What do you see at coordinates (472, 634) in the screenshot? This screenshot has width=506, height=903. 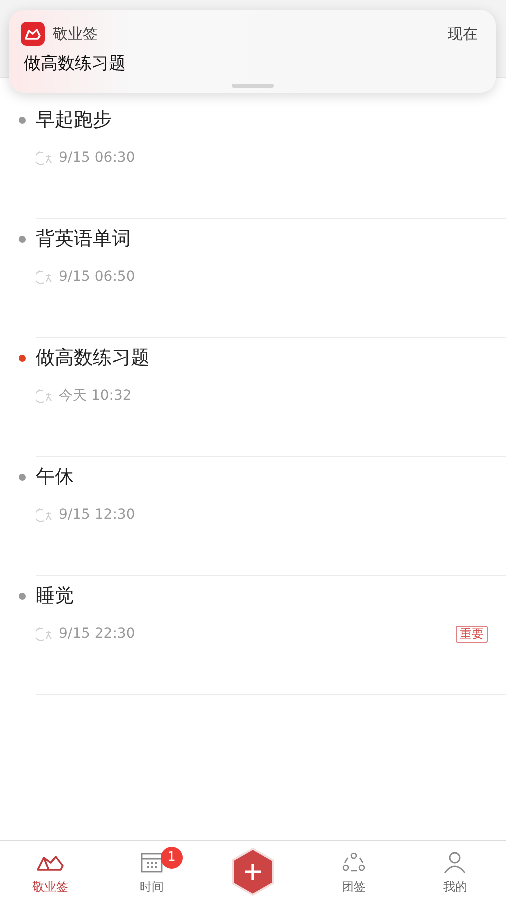 I see `importance-tag: 重要` at bounding box center [472, 634].